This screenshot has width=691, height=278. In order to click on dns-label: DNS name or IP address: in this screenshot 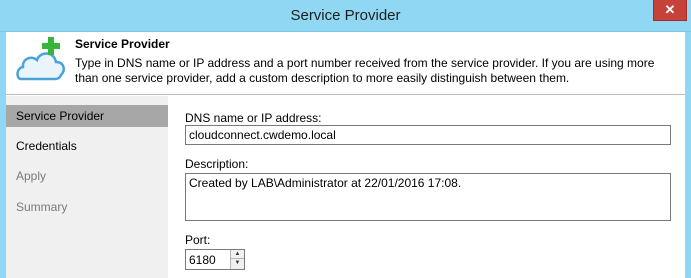, I will do `click(253, 118)`.